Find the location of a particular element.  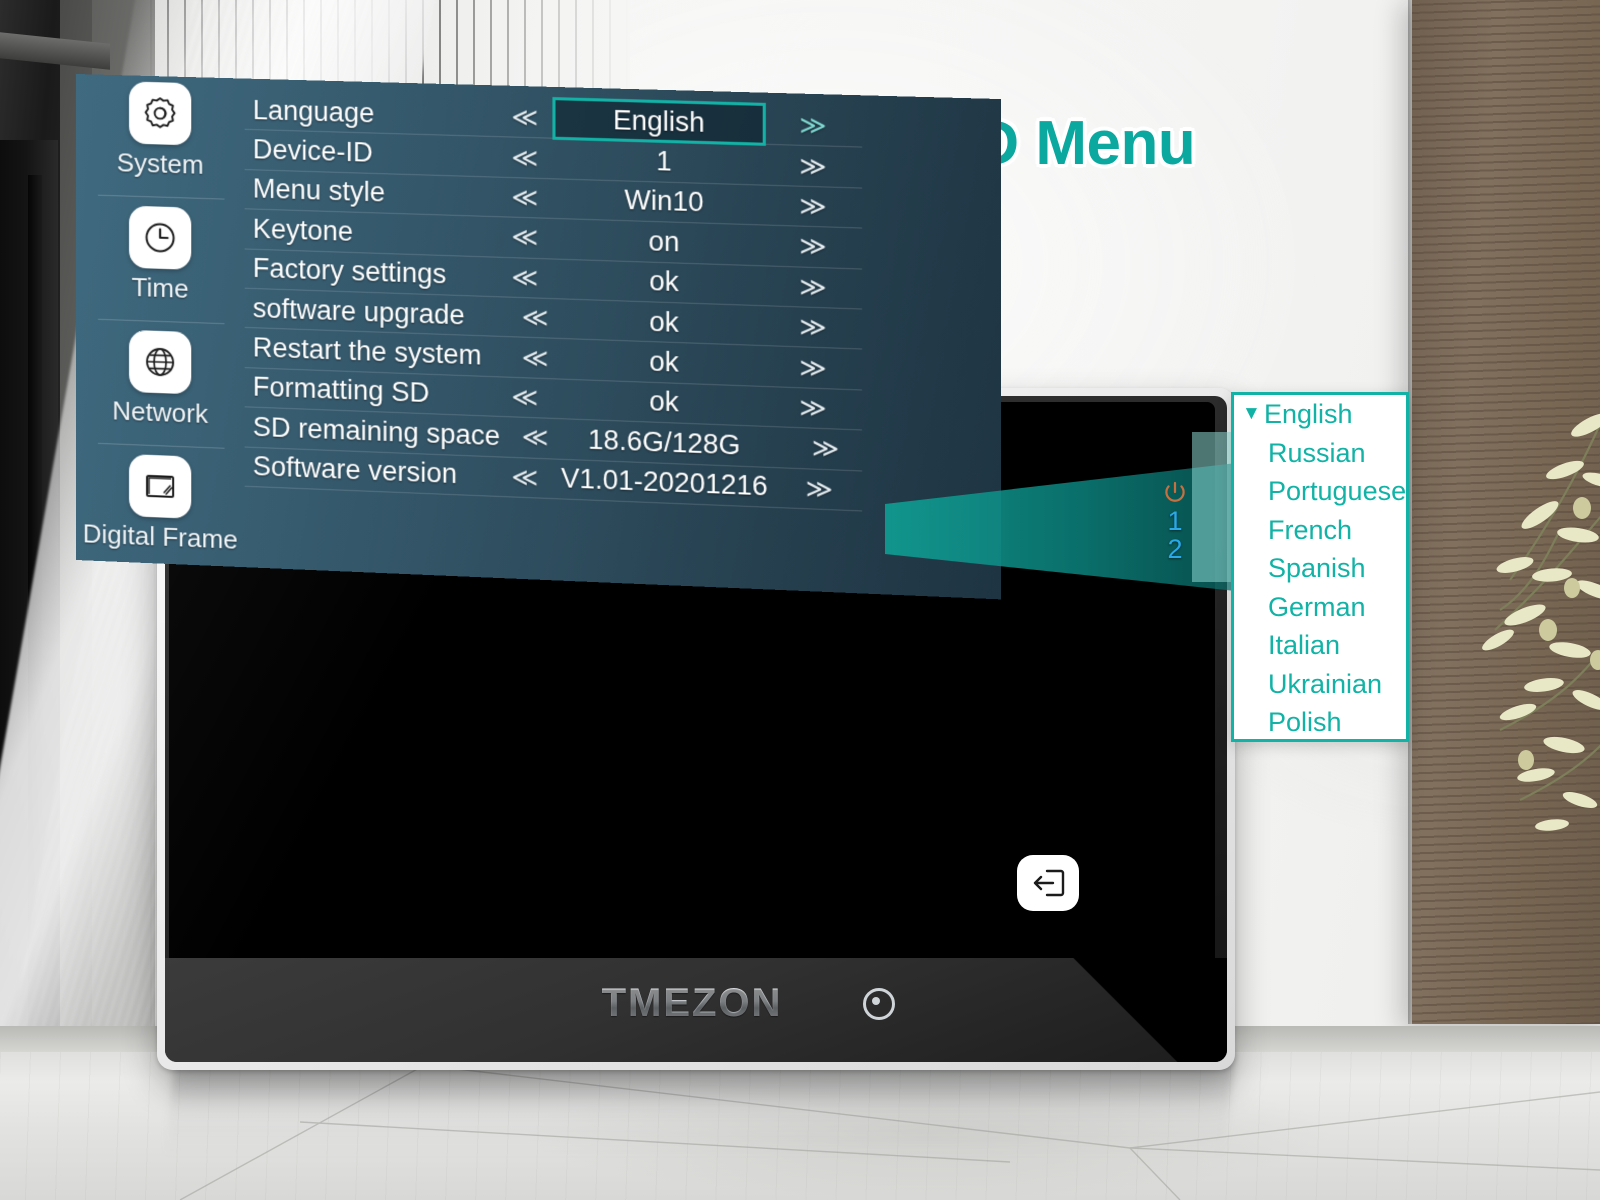

sidebar-item-label: Network is located at coordinates (160, 412).